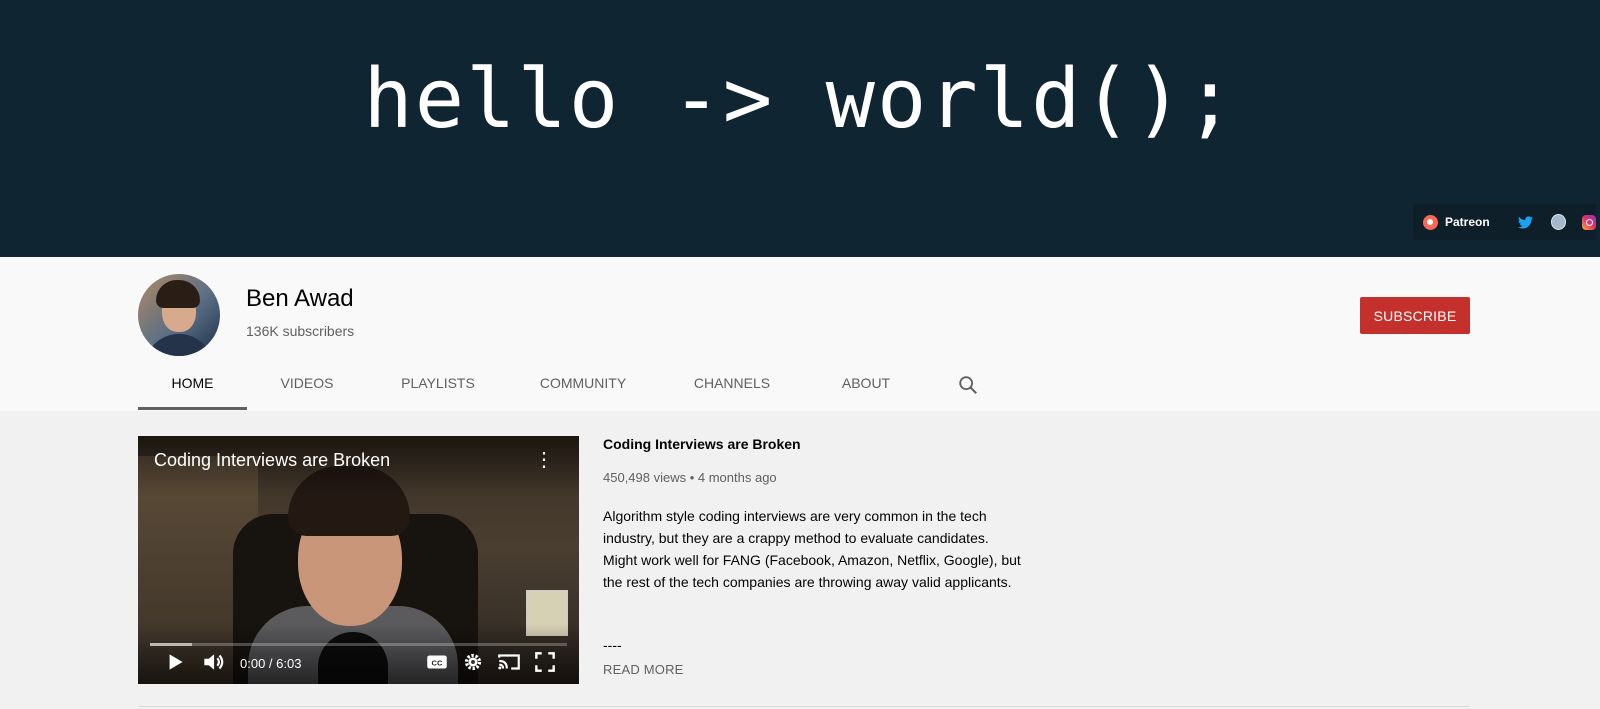  Describe the element at coordinates (800, 99) in the screenshot. I see `banner-text: hello -> world();` at that location.